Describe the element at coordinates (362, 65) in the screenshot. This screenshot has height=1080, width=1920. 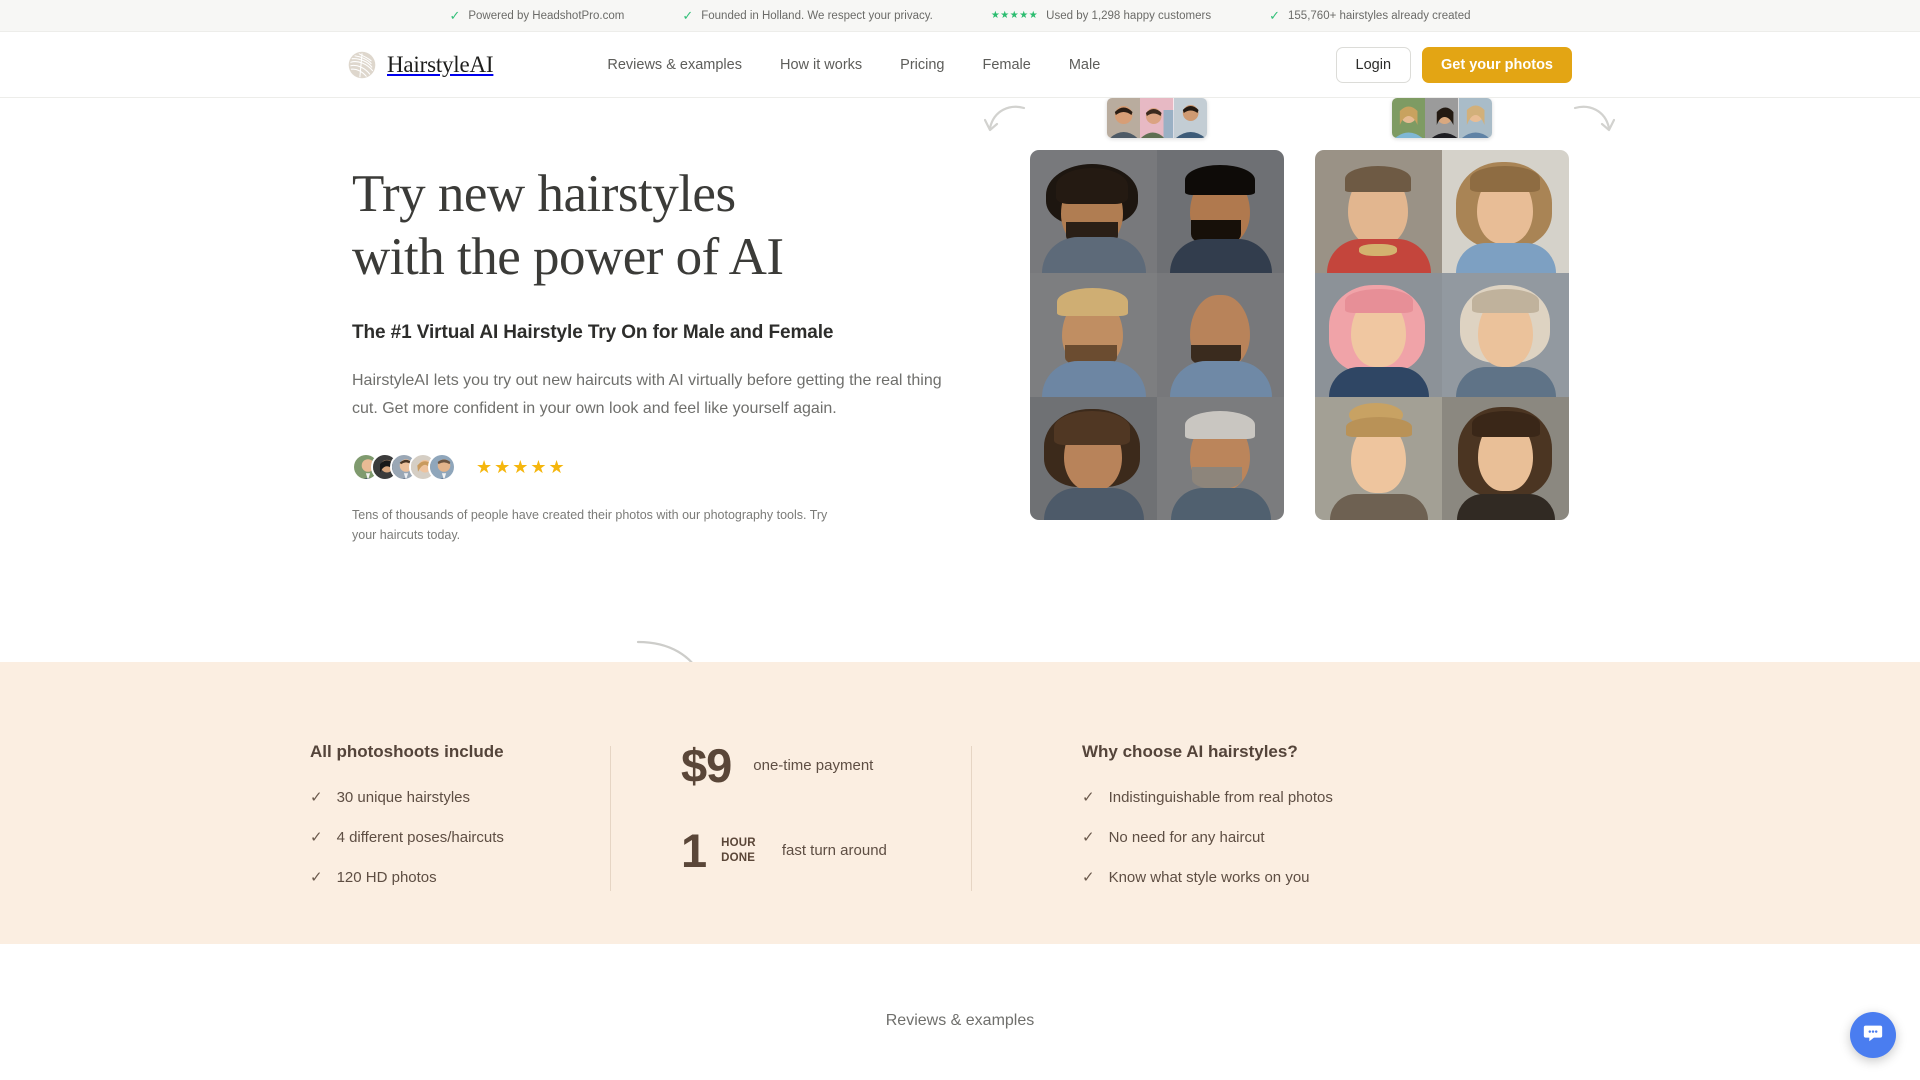
I see `hair-swirl-logo-icon` at that location.